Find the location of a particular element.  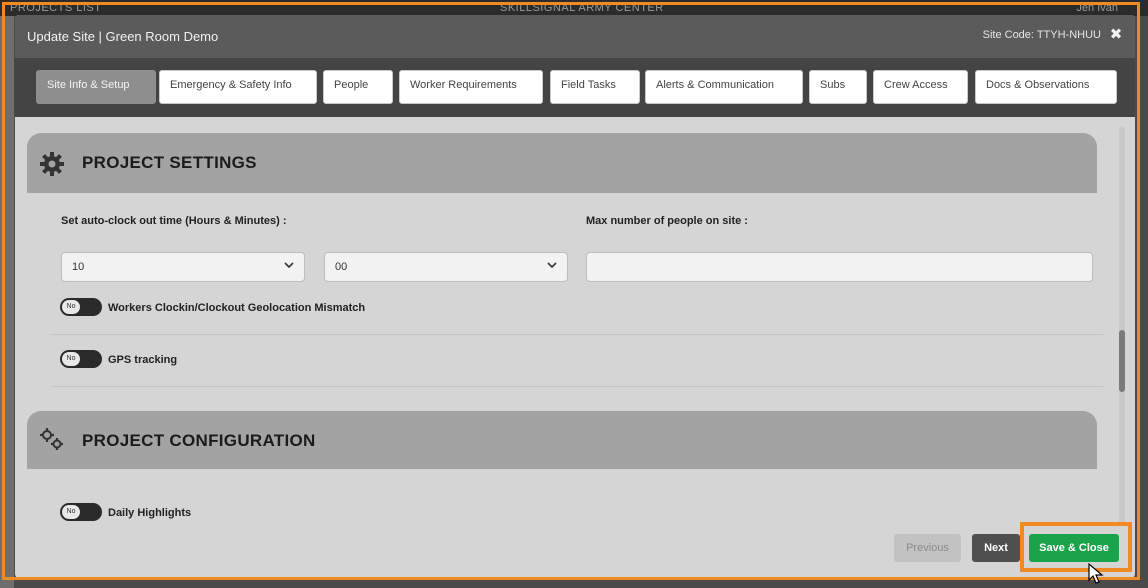

mouse-cursor-icon is located at coordinates (1096, 573).